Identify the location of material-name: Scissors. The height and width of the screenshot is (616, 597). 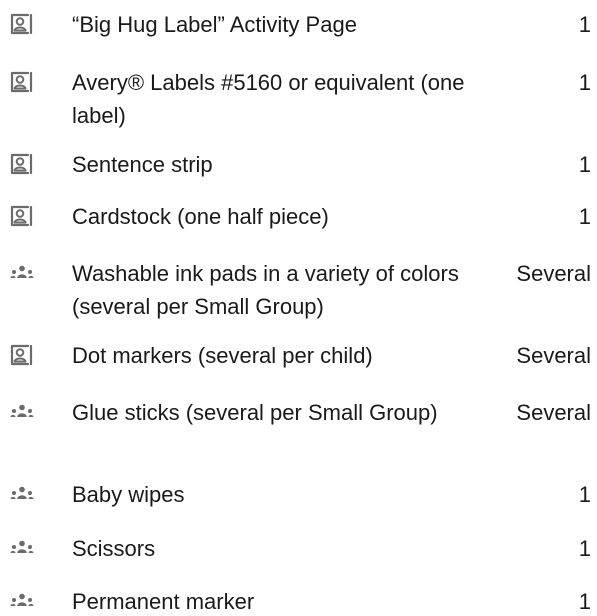
(114, 548).